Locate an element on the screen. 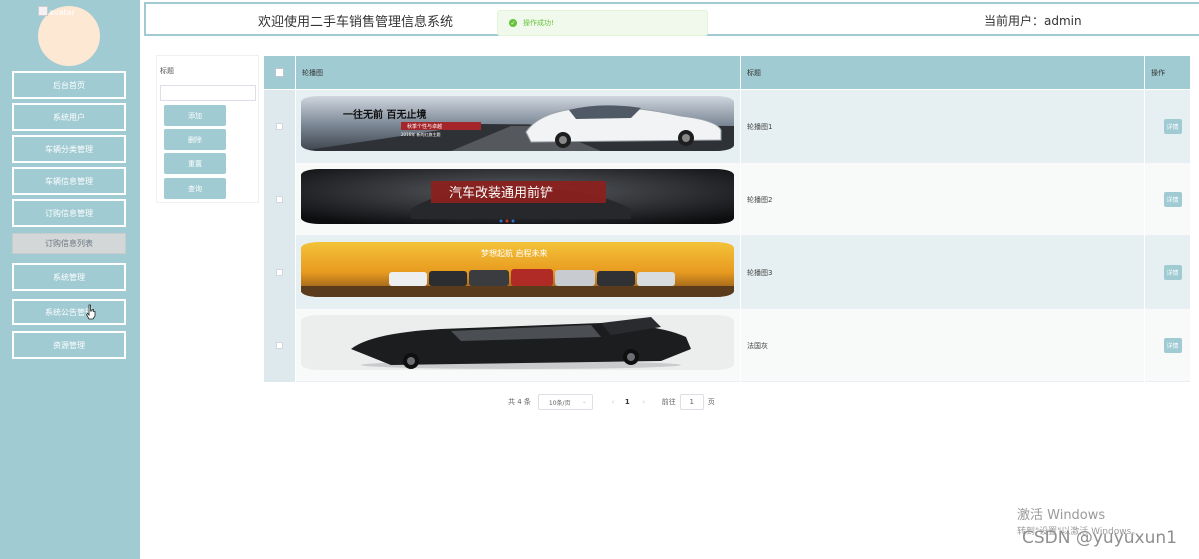 Image resolution: width=1199 pixels, height=559 pixels. banner-cell: 梦想起航 启程未来 is located at coordinates (517, 272).